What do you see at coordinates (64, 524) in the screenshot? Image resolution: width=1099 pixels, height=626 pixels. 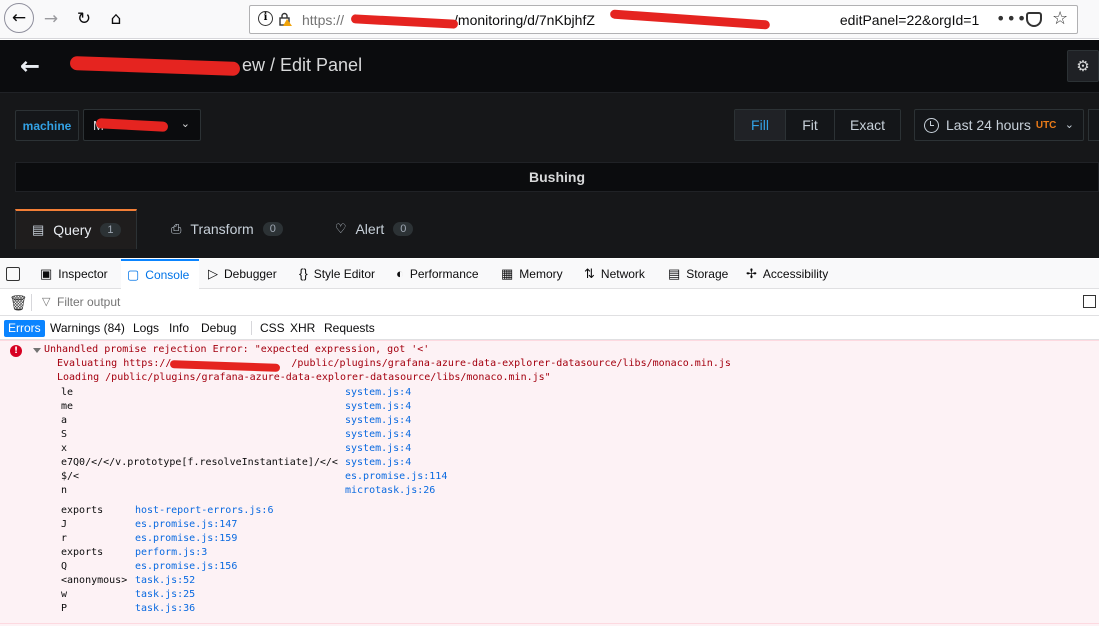 I see `stack-function: J` at bounding box center [64, 524].